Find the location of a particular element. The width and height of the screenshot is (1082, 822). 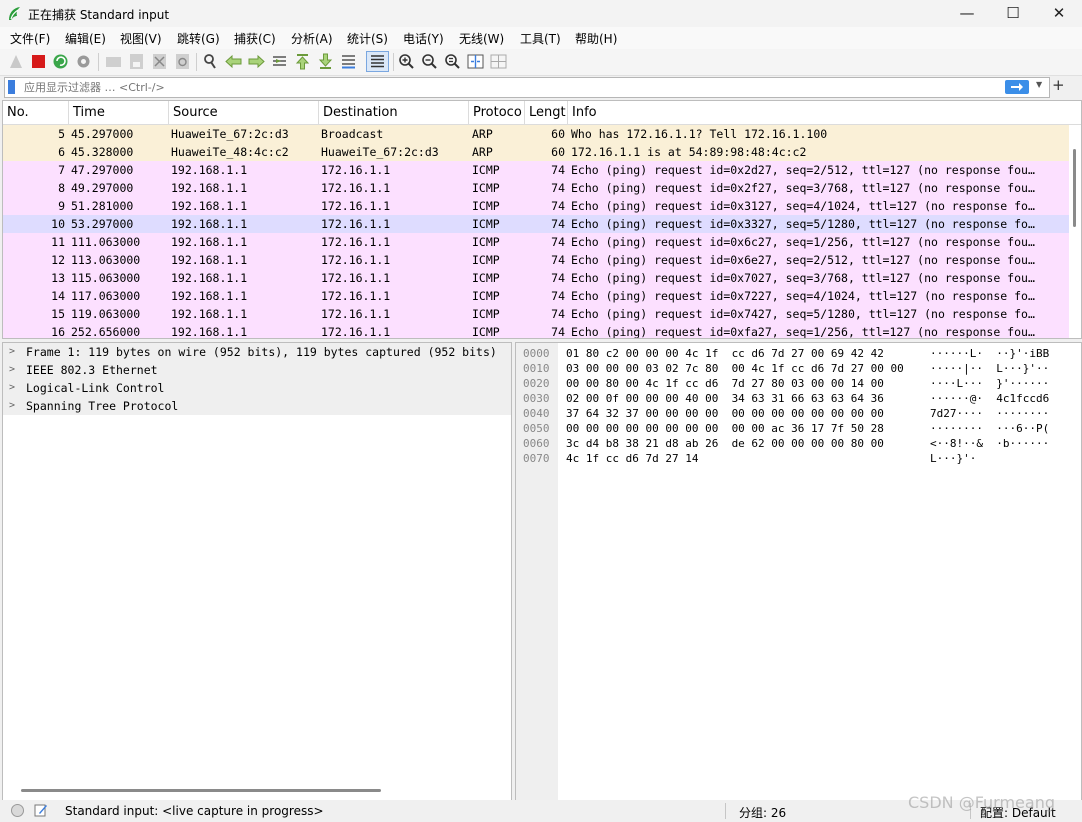

add-filter-button: + is located at coordinates (1058, 85).